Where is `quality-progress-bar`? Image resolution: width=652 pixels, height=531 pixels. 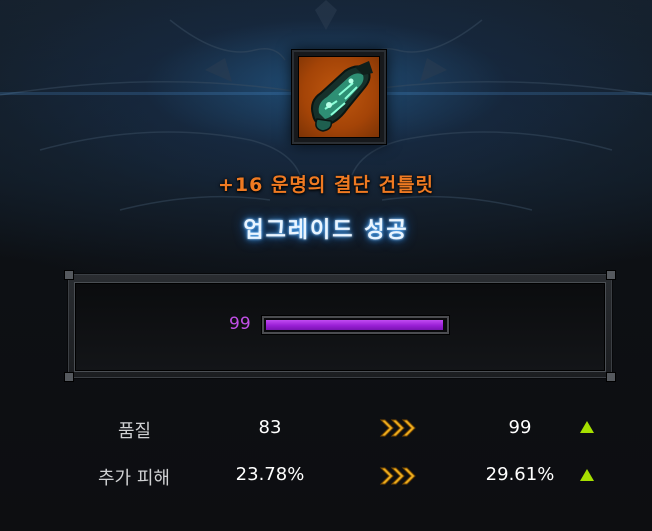
quality-progress-bar is located at coordinates (355, 325).